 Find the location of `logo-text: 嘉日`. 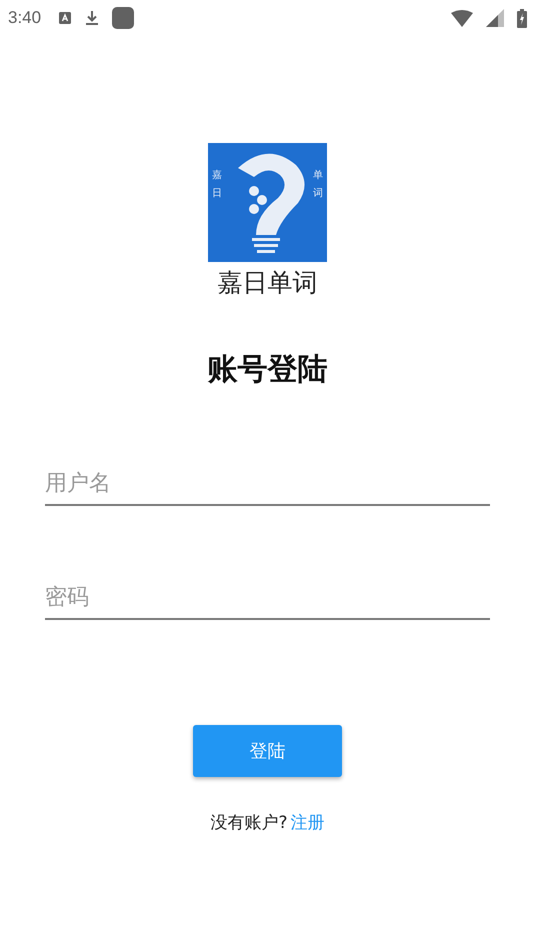

logo-text: 嘉日 is located at coordinates (217, 184).